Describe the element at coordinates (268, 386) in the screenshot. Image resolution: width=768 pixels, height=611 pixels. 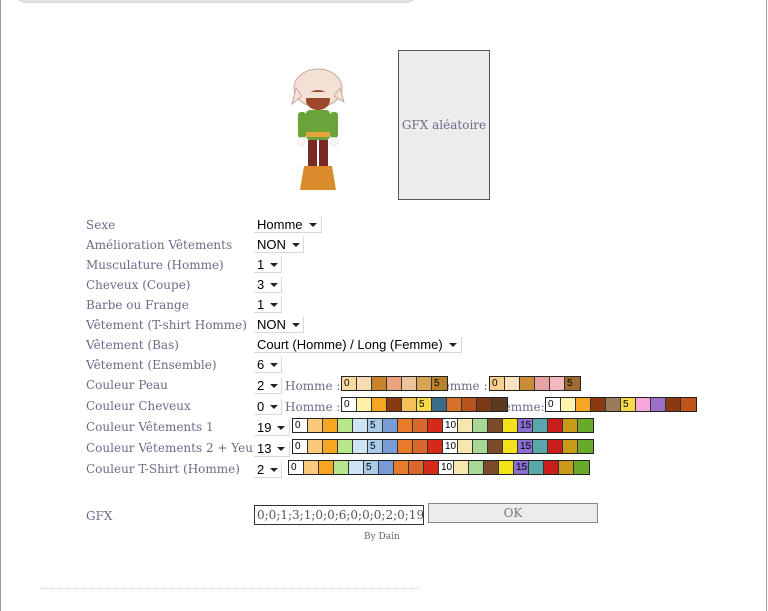
I see `select-couleur-peau: 2` at that location.